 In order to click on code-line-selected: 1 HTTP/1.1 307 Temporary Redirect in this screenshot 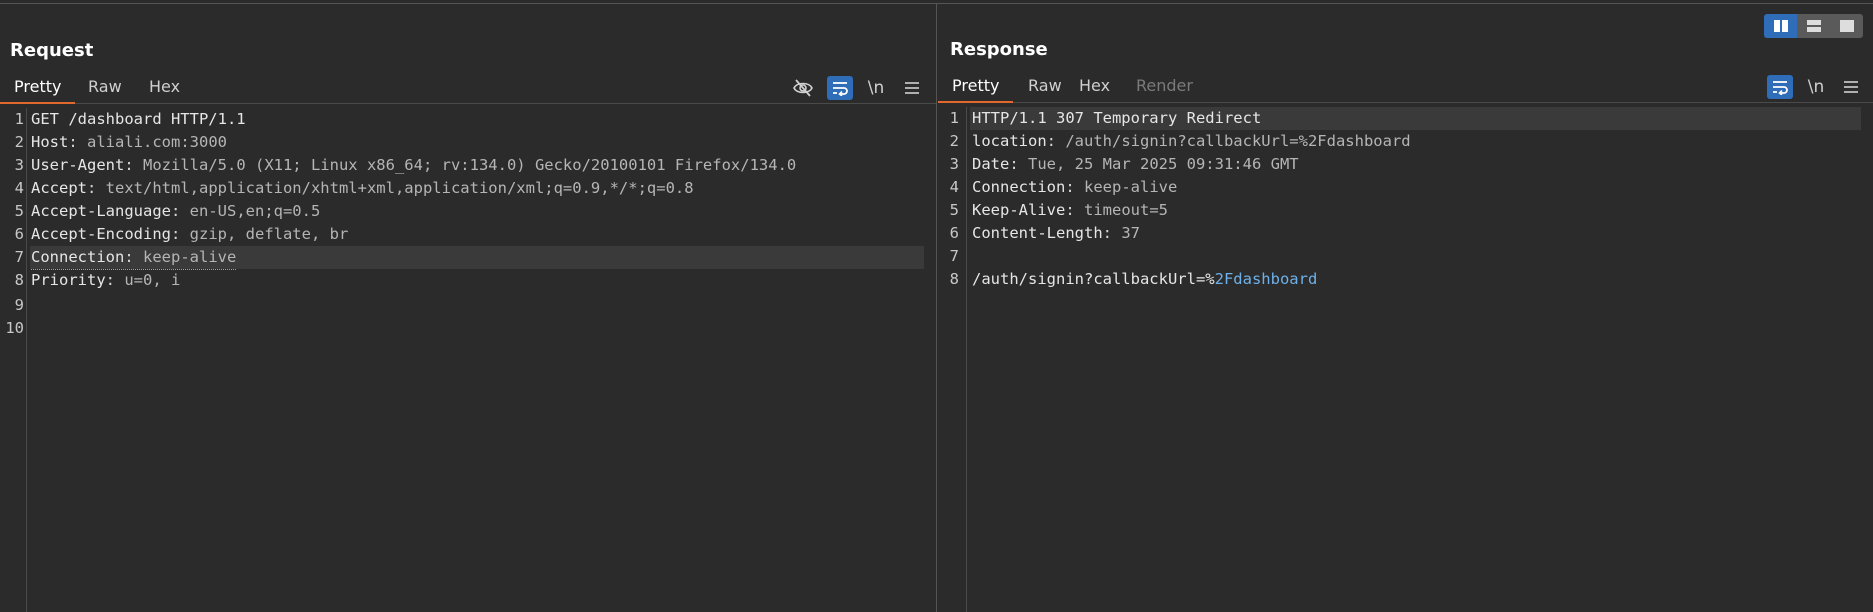, I will do `click(1405, 118)`.